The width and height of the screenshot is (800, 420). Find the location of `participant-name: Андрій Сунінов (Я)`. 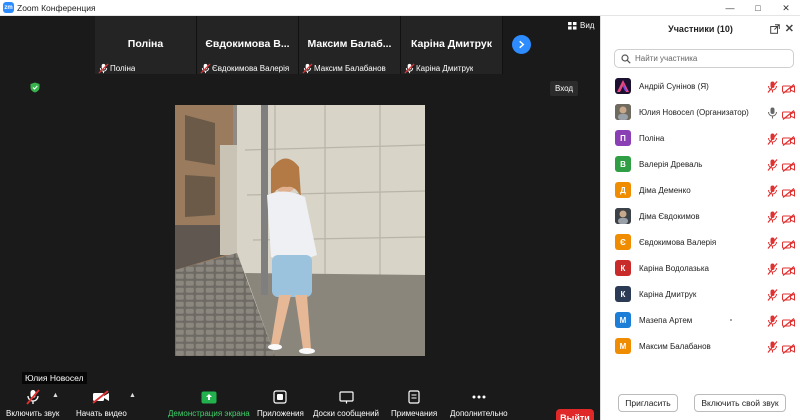

participant-name: Андрій Сунінов (Я) is located at coordinates (674, 86).